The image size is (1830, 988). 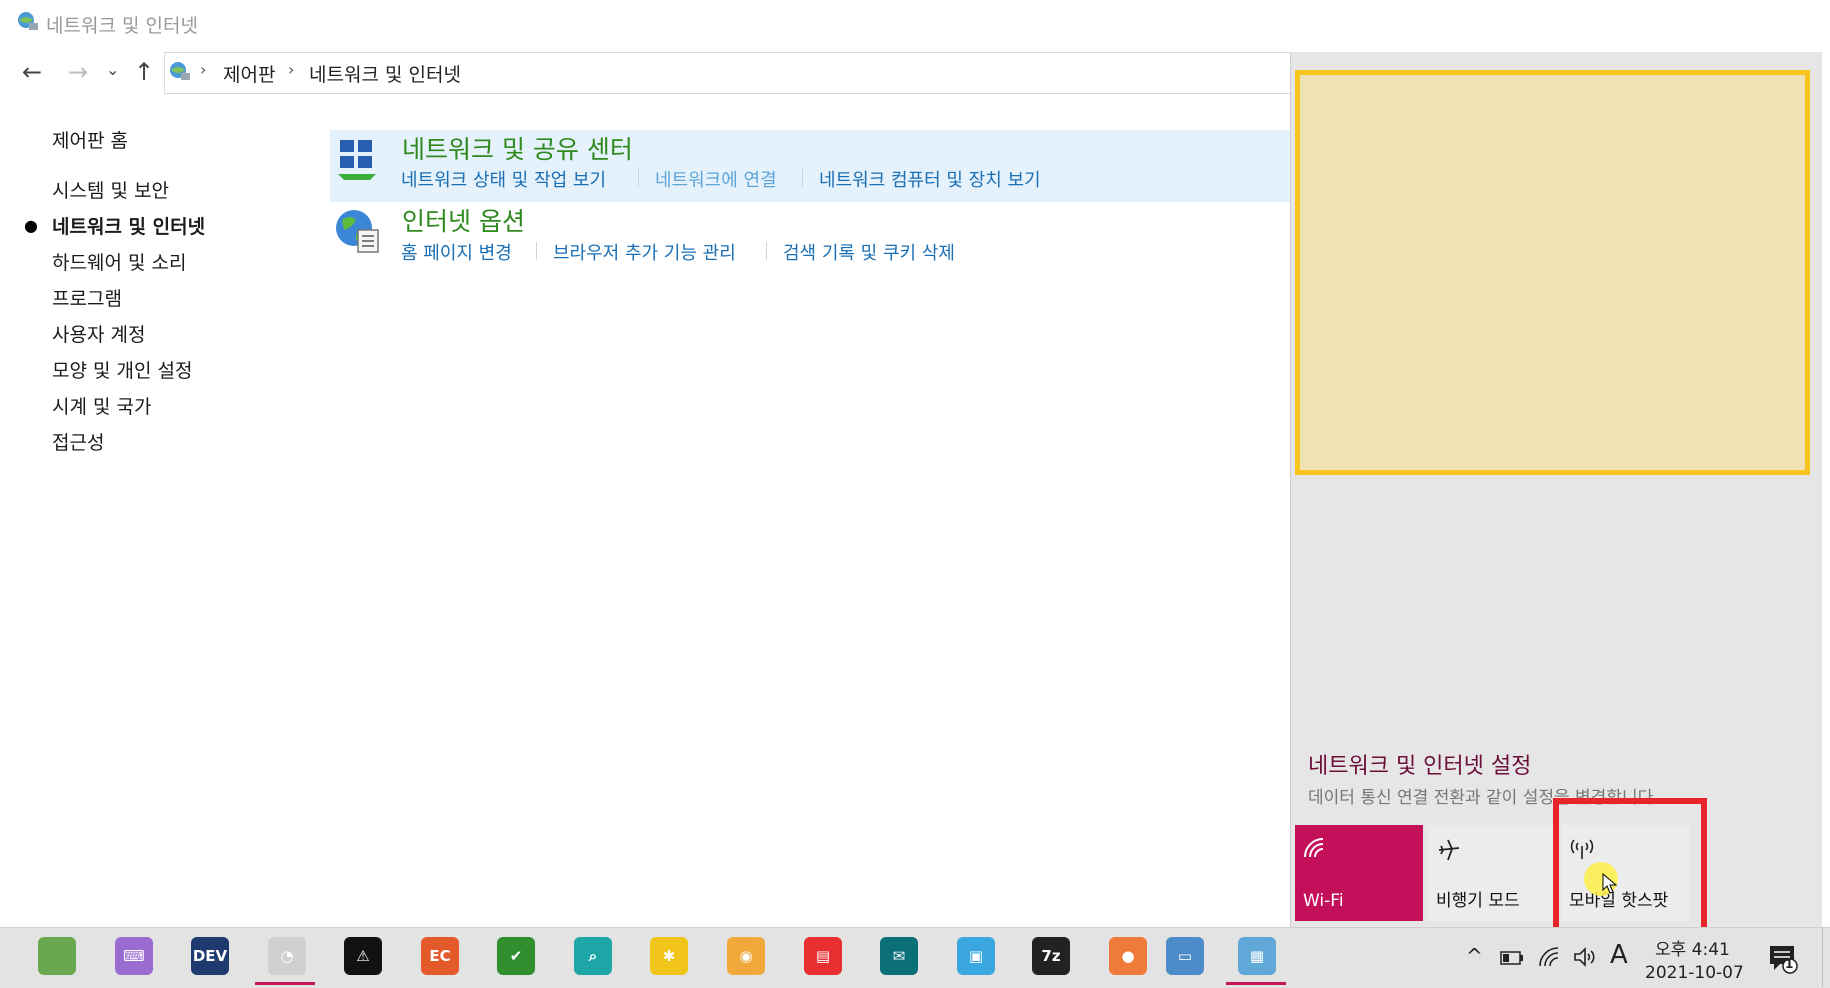 I want to click on view-network-status-link: 네트워크 상태 및 작업 보기, so click(x=503, y=179).